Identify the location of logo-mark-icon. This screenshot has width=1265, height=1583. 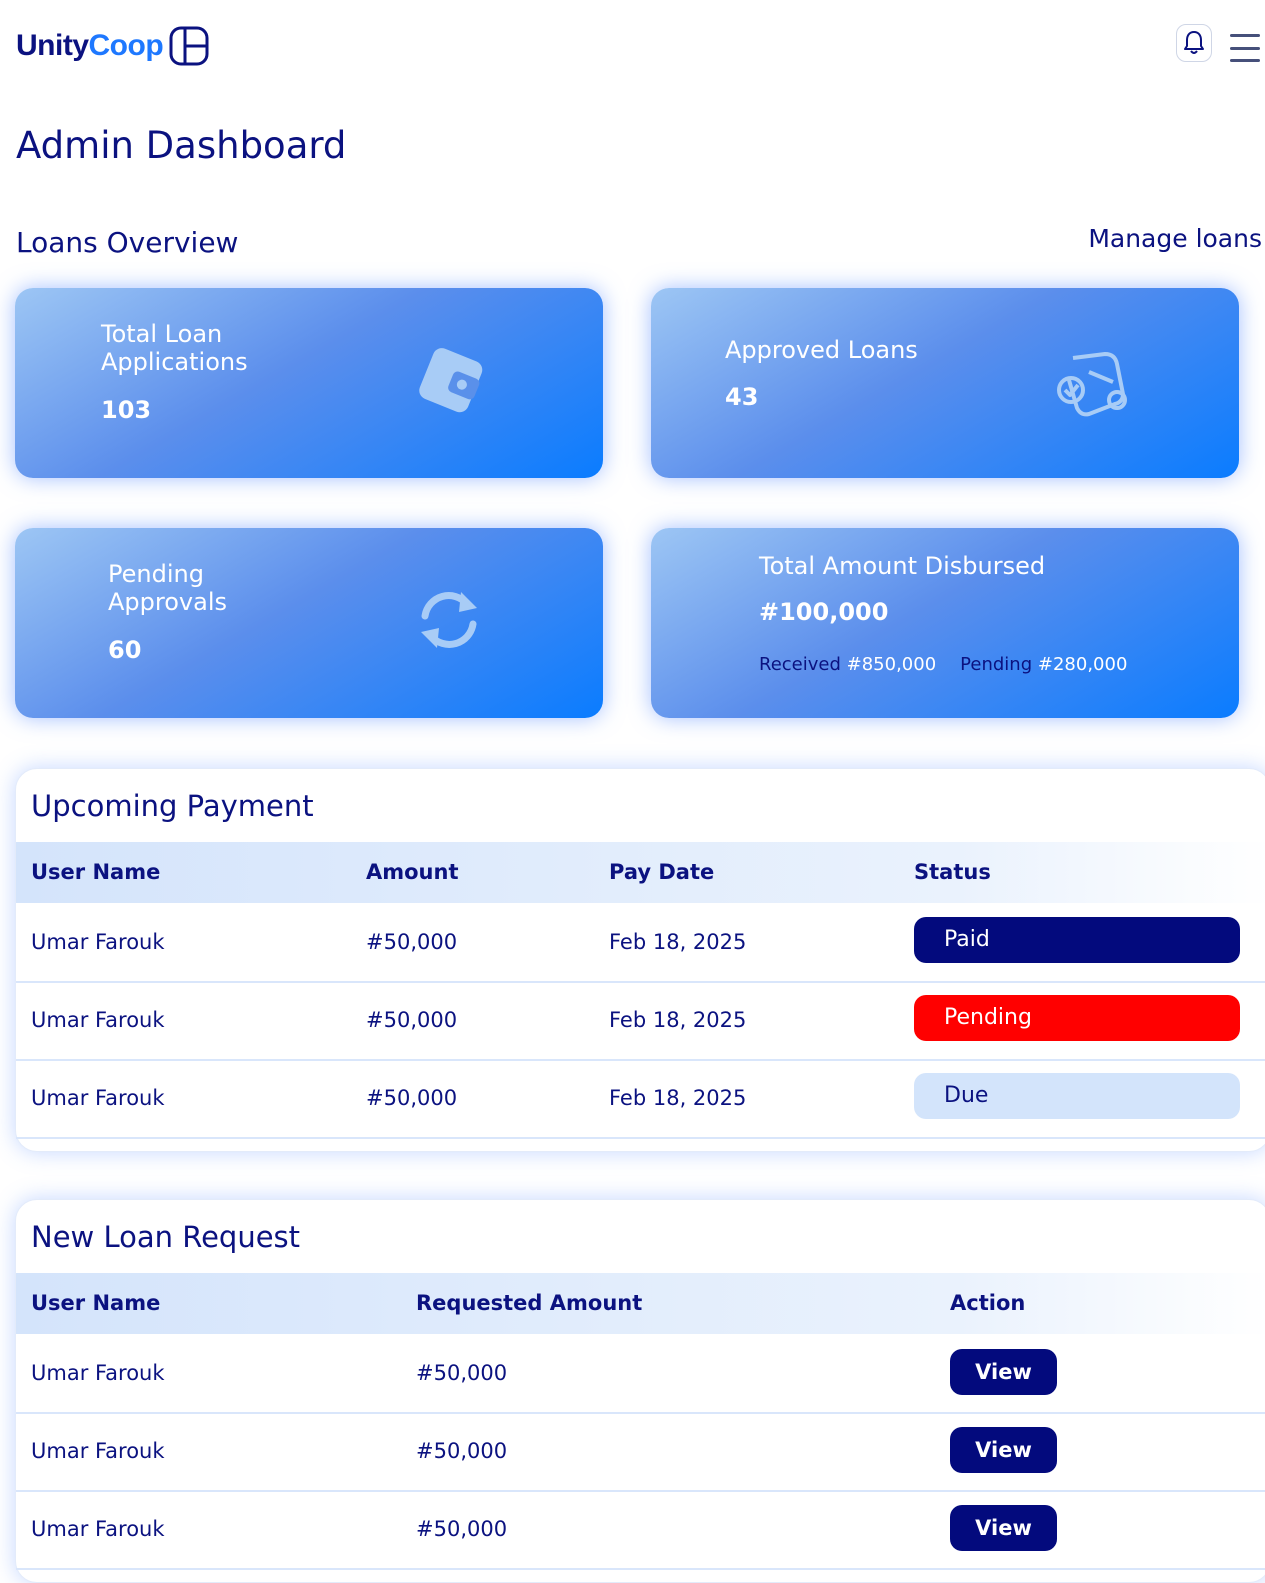
(189, 46).